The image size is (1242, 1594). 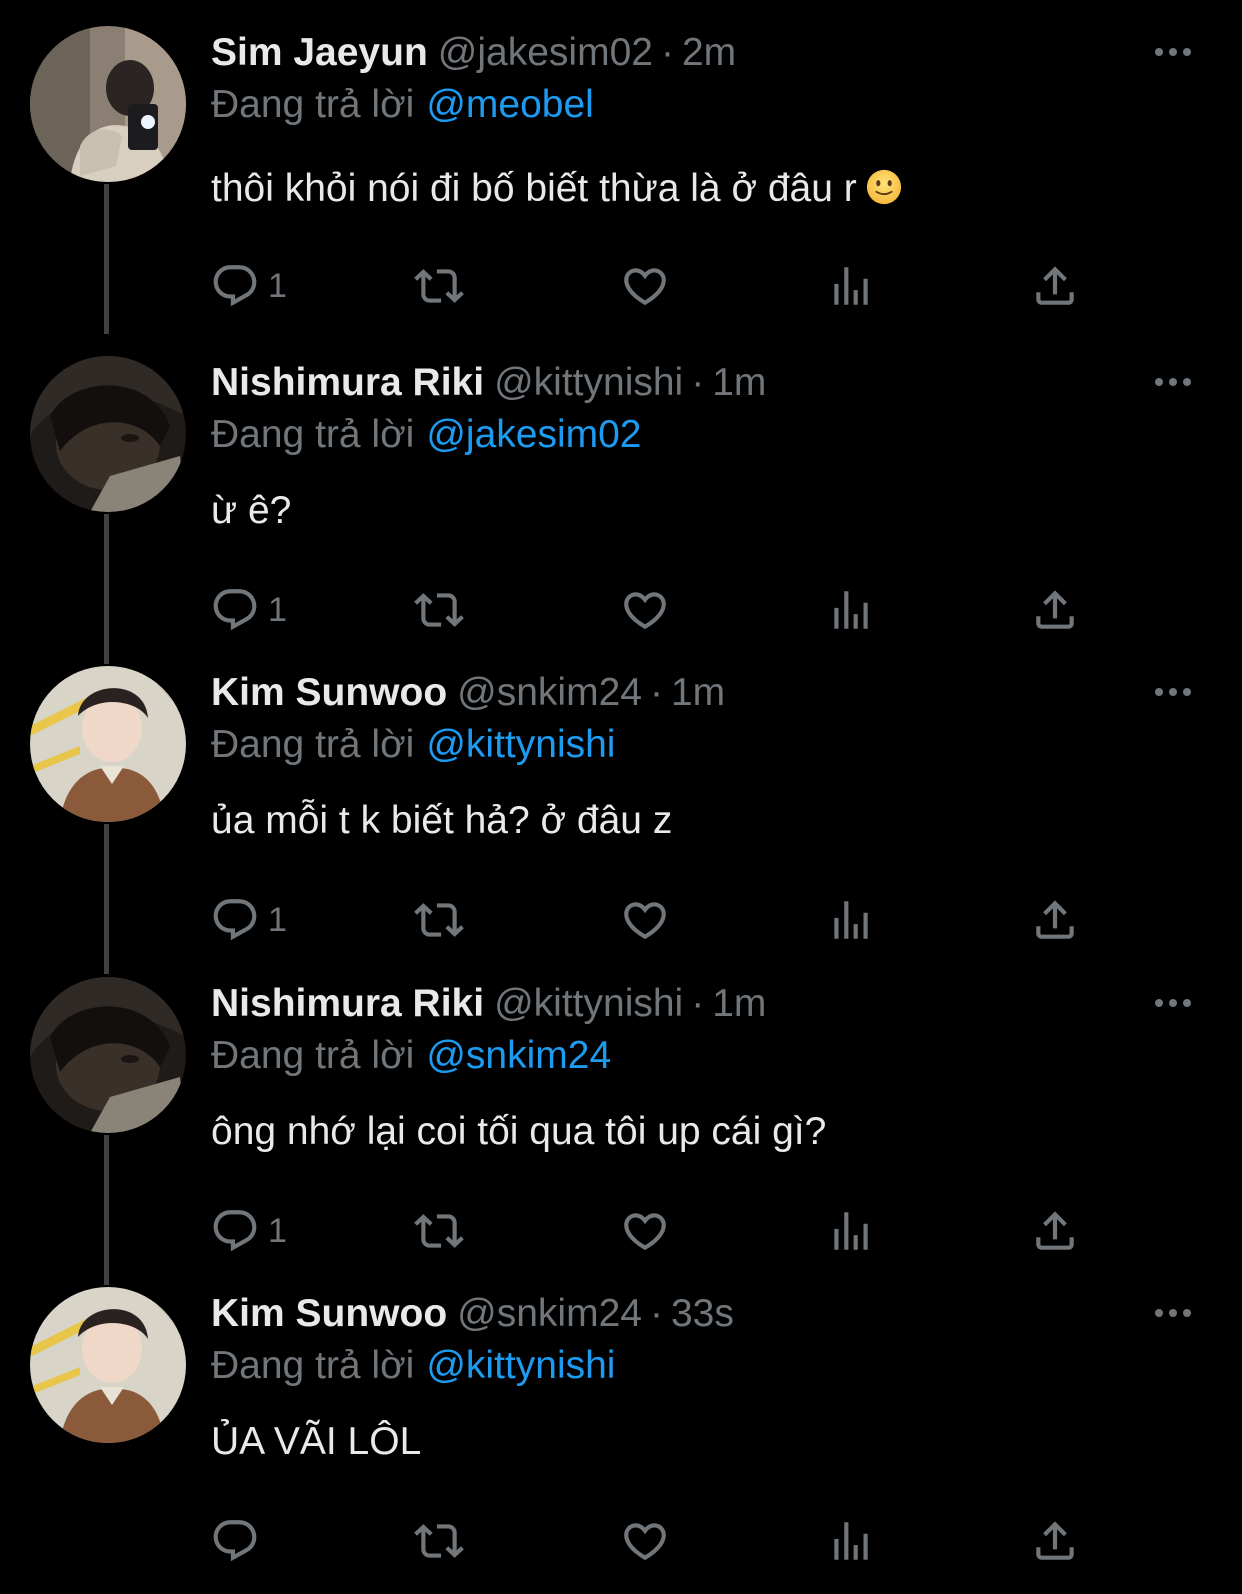 What do you see at coordinates (534, 188) in the screenshot?
I see `tweet-text-content: thôi khỏi nói đi bố biết thừa là ở đâu r` at bounding box center [534, 188].